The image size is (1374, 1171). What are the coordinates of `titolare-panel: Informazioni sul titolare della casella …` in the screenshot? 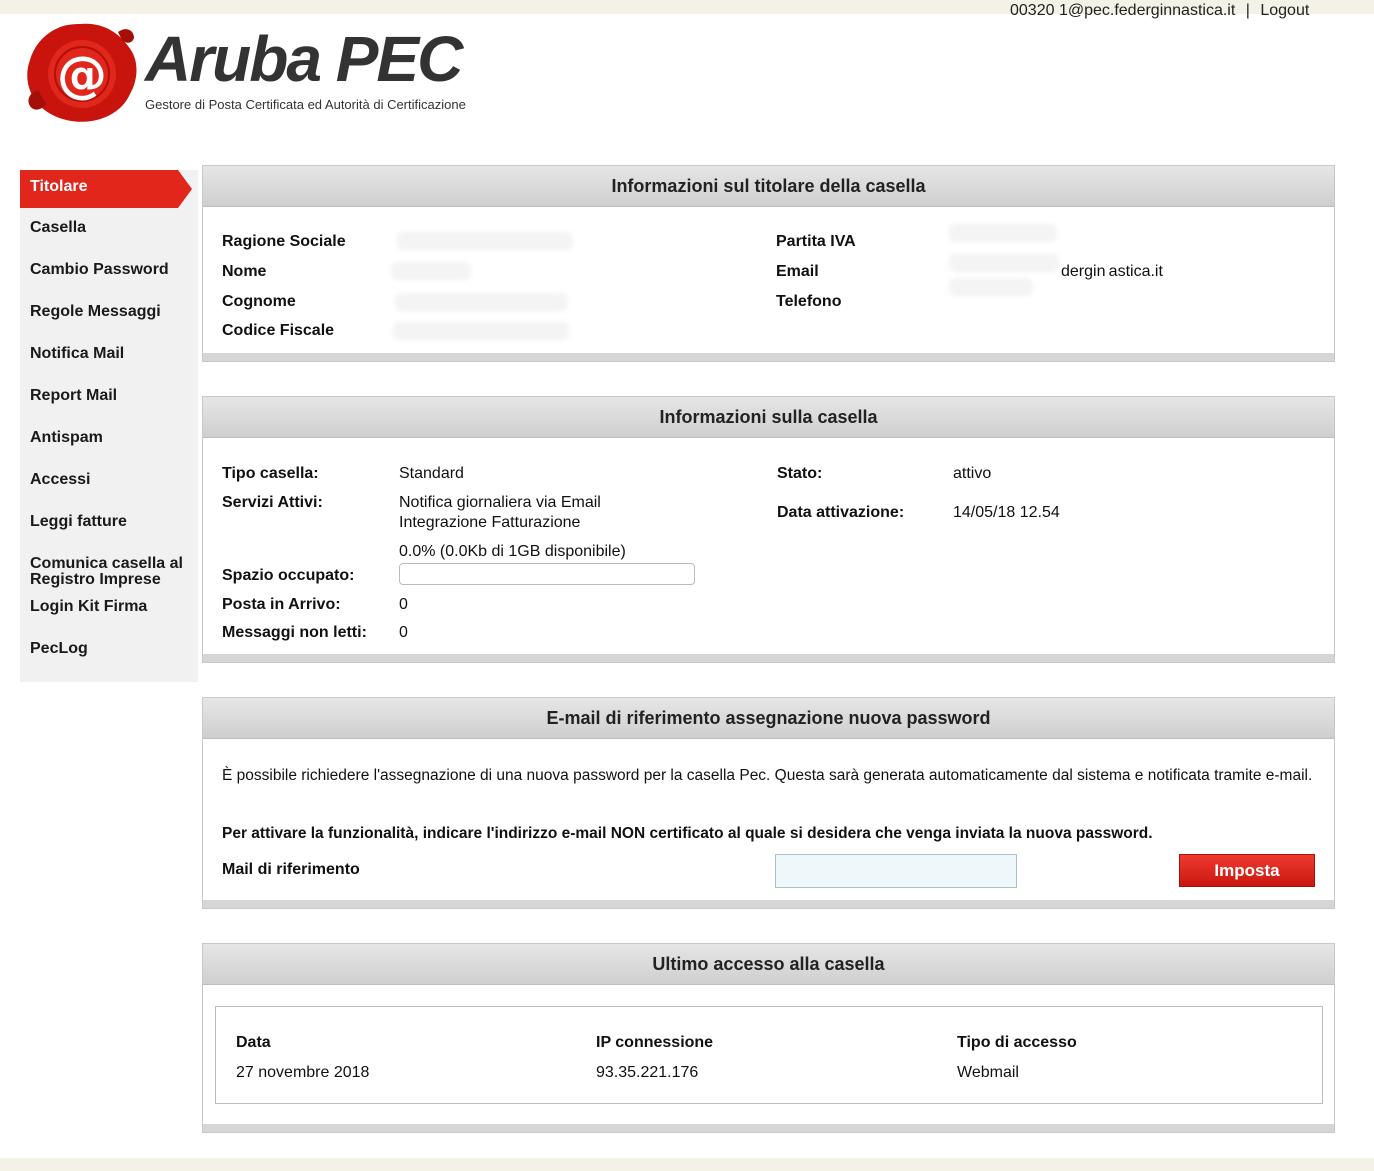 It's located at (768, 263).